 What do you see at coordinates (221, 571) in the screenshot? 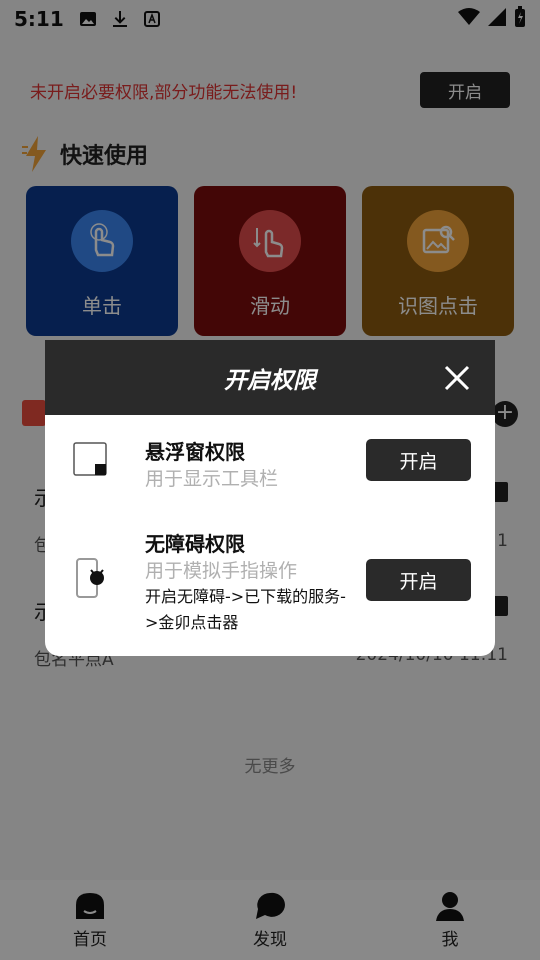
I see `permission-desc: 用于模拟手指操作` at bounding box center [221, 571].